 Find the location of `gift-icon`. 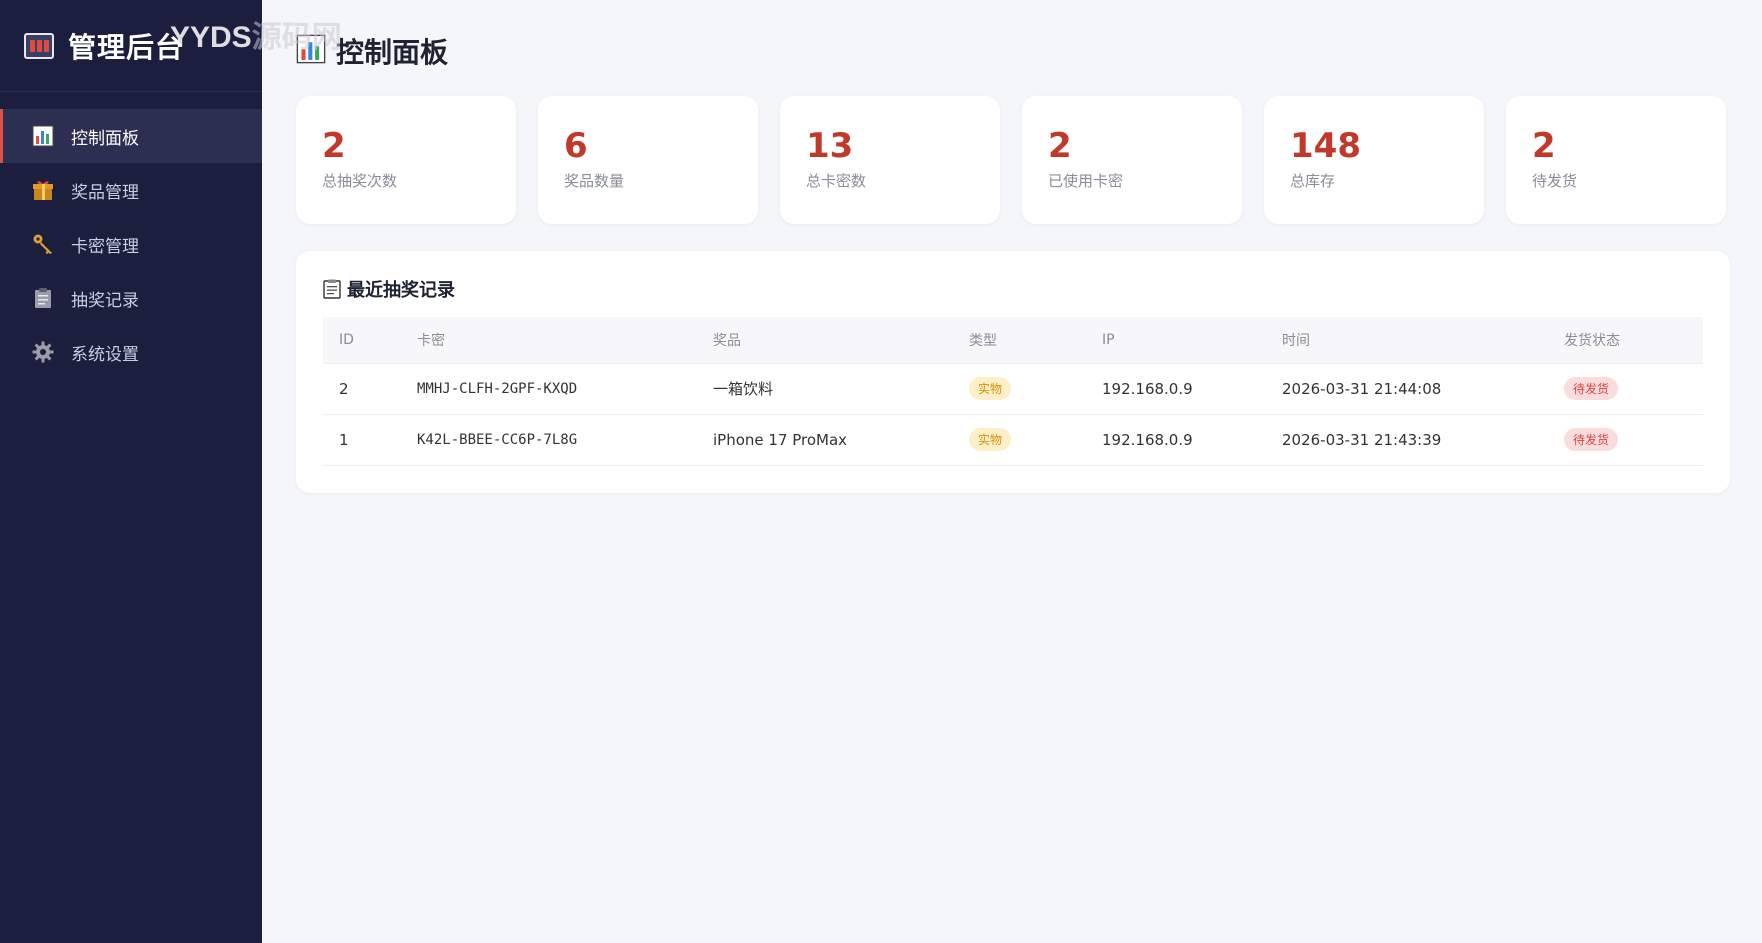

gift-icon is located at coordinates (43, 190).